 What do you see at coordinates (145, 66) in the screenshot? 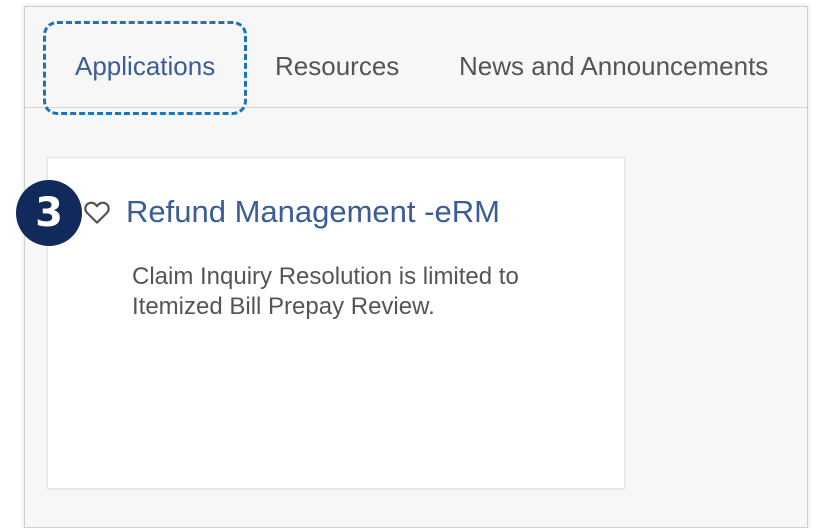
I see `tab-applications: Applications` at bounding box center [145, 66].